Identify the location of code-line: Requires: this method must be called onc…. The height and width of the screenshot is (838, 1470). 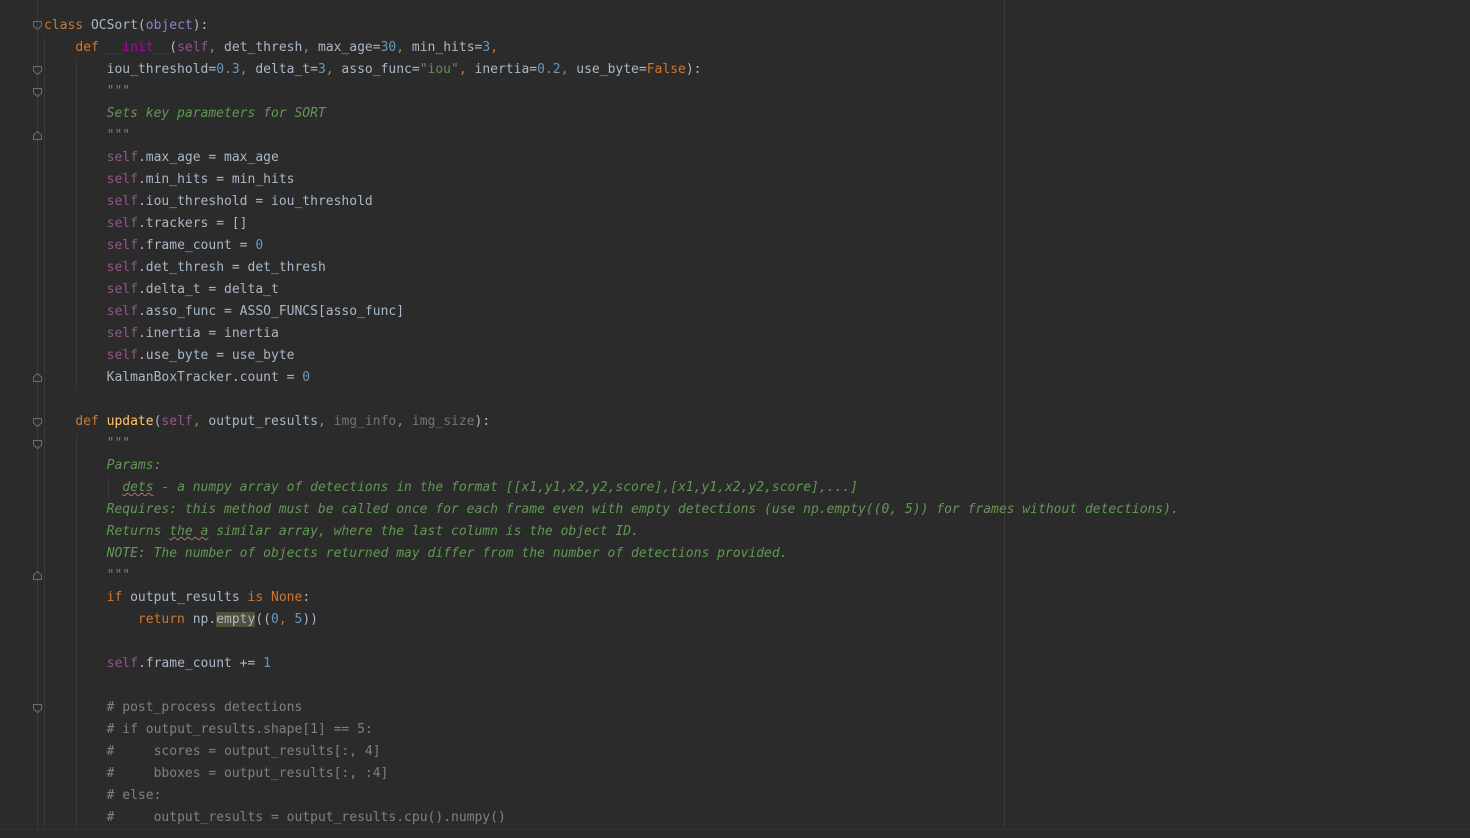
(757, 510).